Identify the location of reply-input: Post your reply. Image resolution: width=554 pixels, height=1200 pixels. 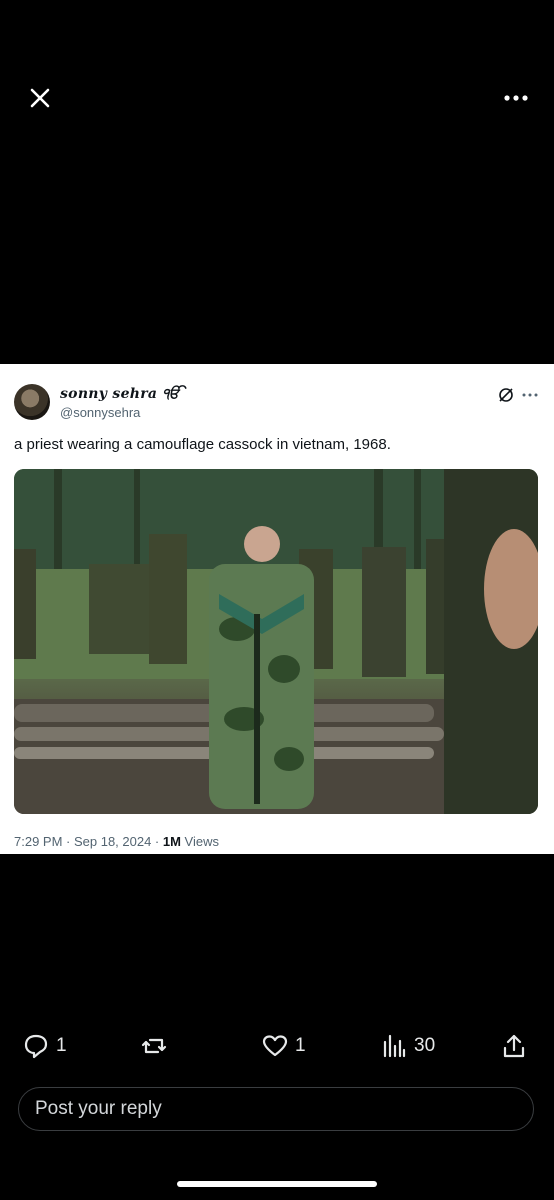
(276, 1109).